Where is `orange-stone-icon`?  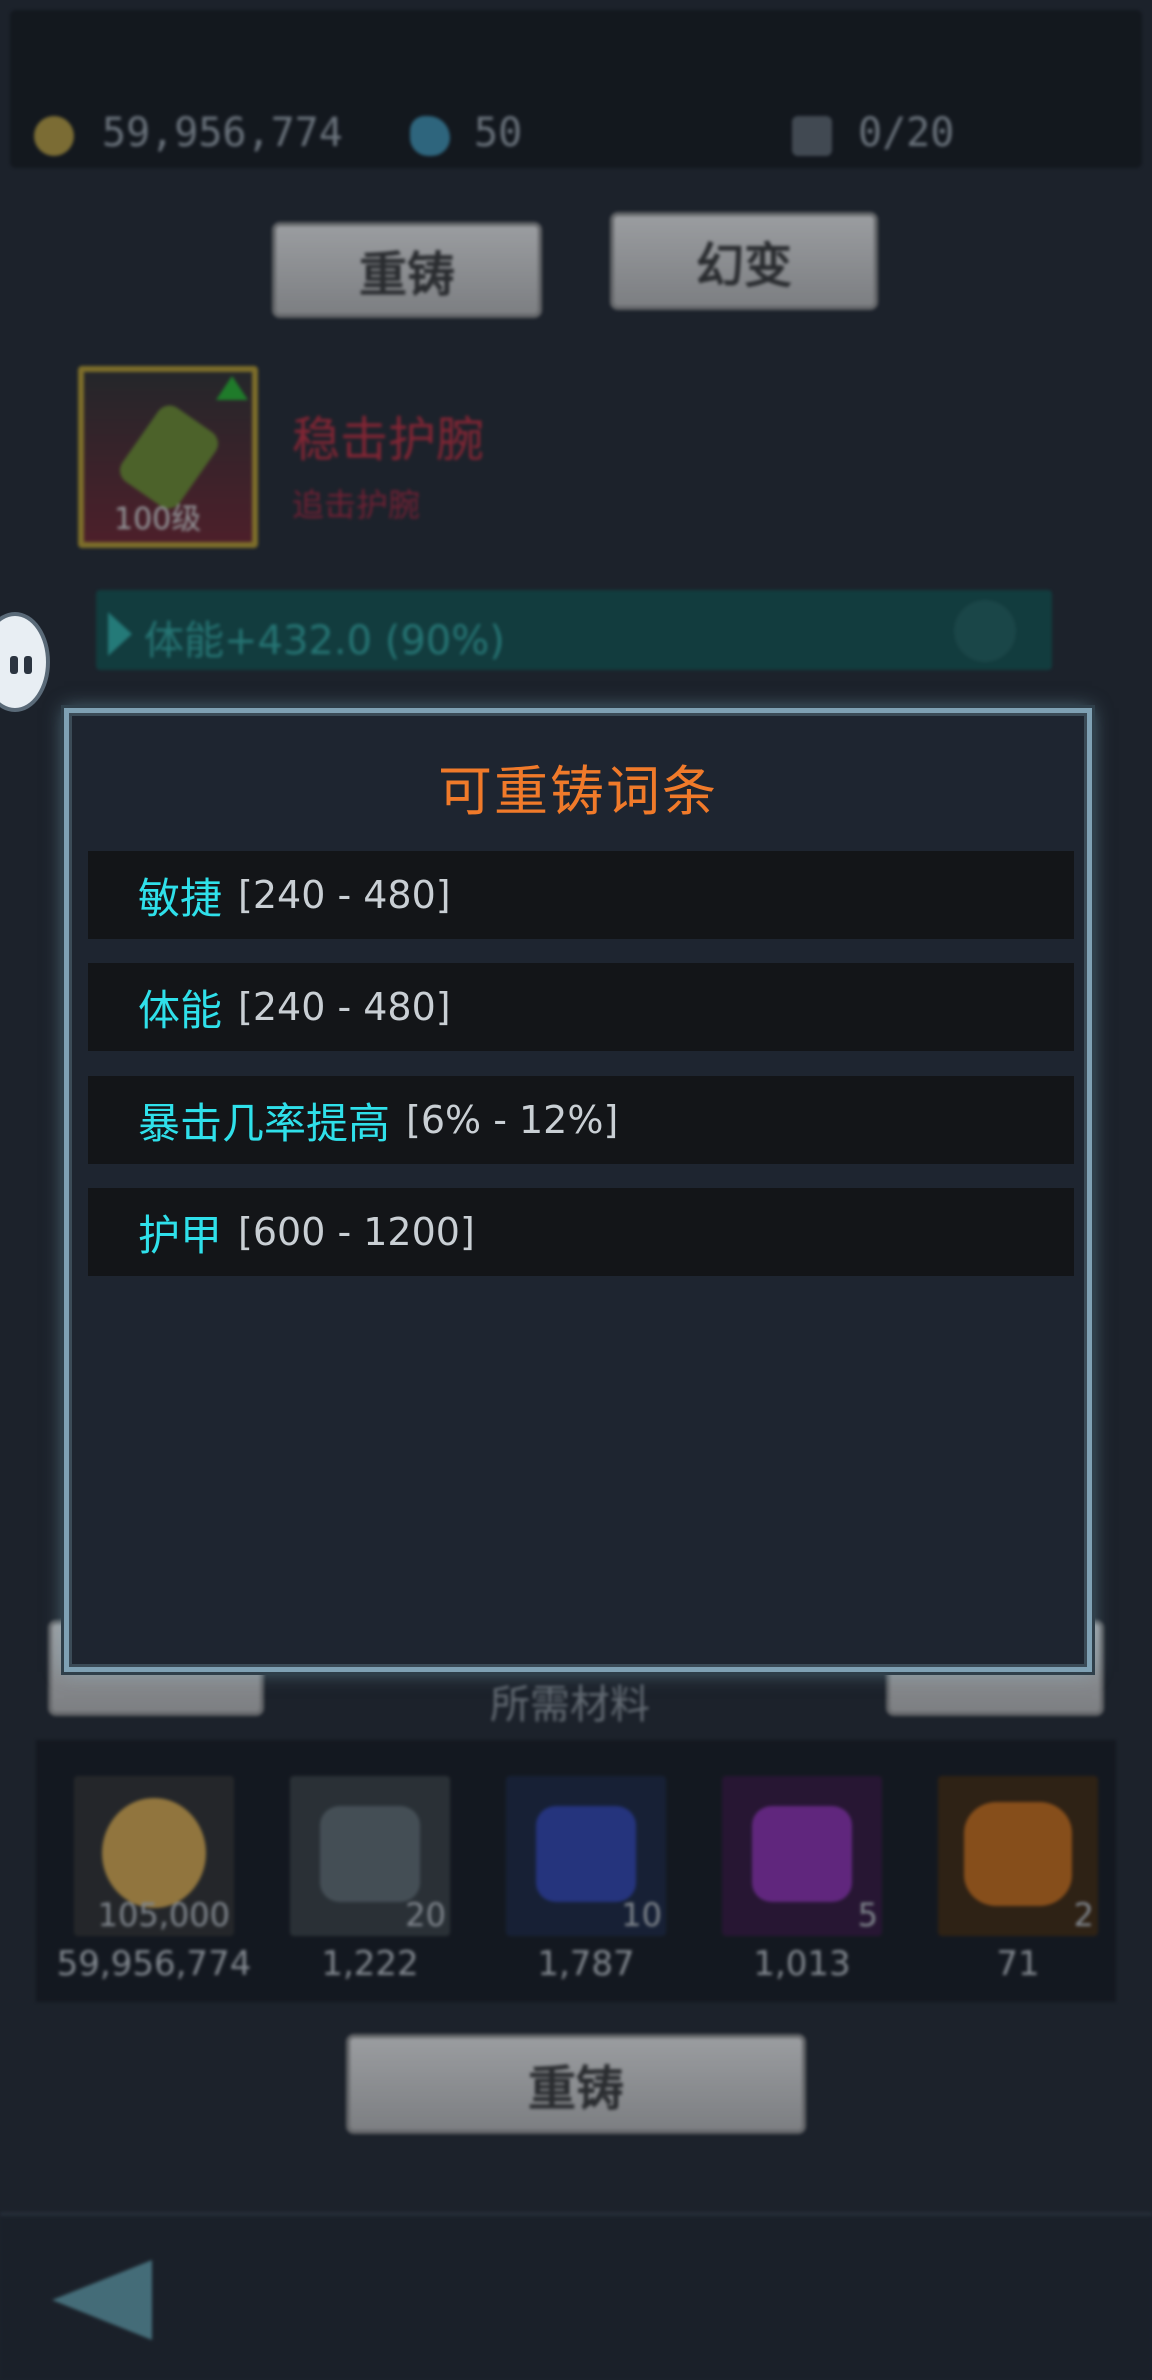
orange-stone-icon is located at coordinates (1018, 1854).